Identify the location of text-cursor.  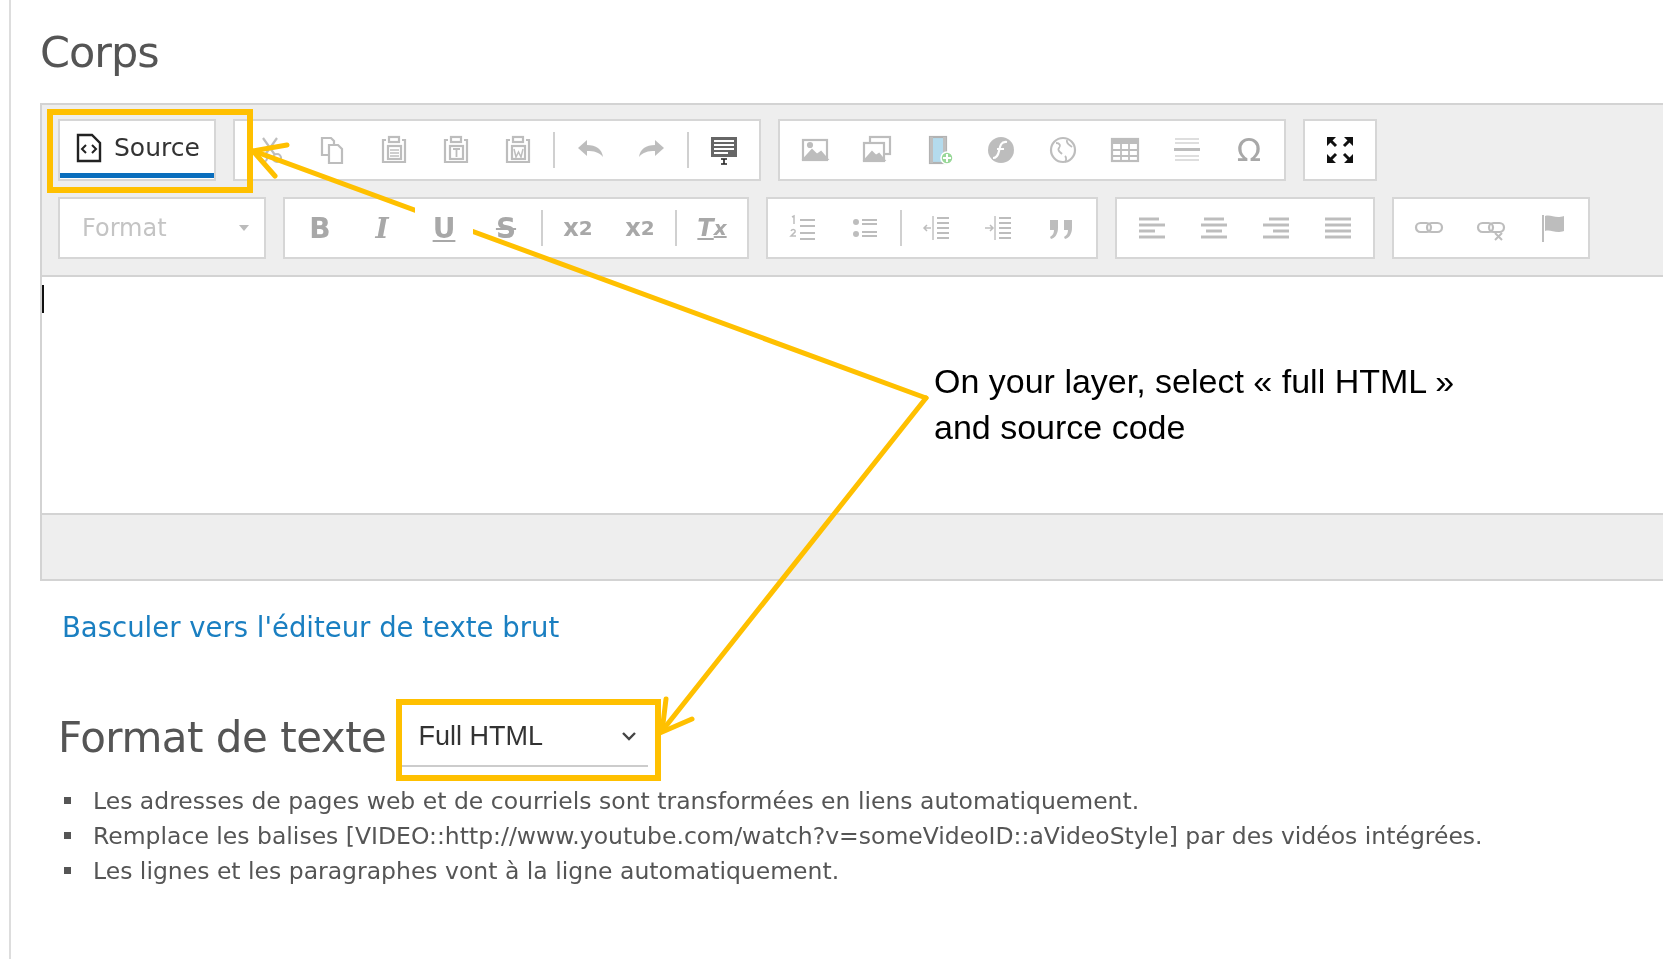
(43, 299).